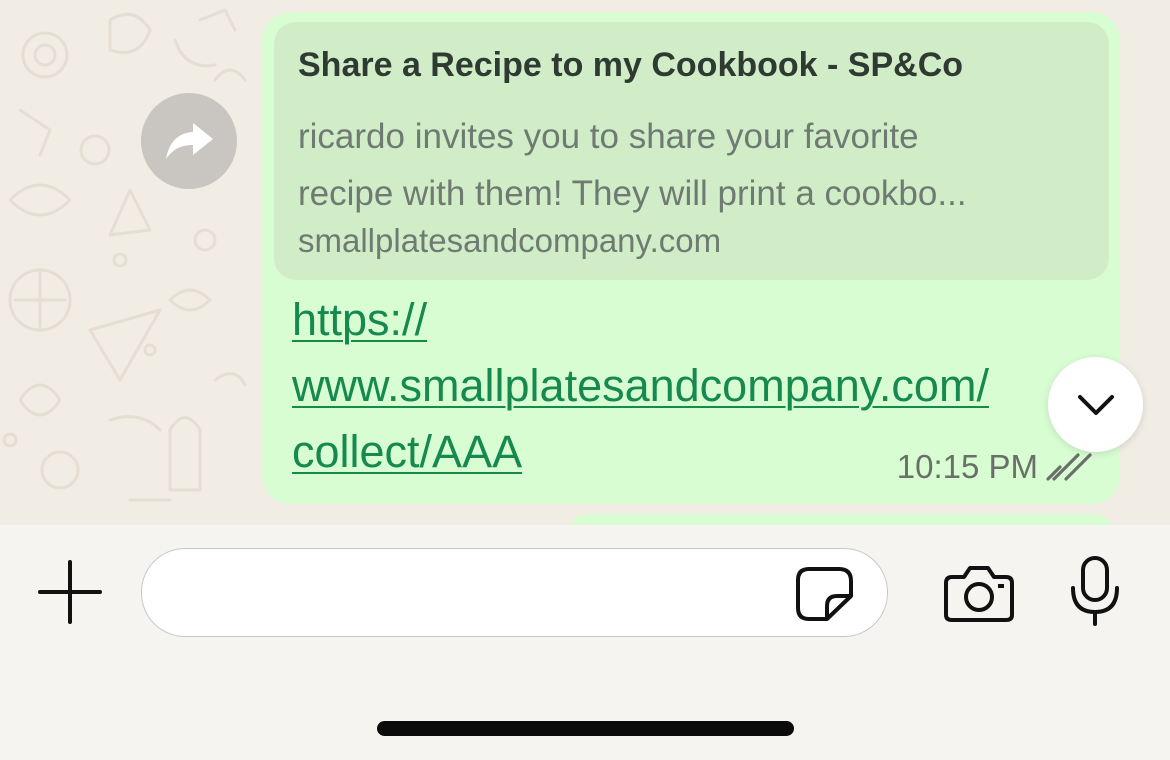 The height and width of the screenshot is (760, 1170). What do you see at coordinates (692, 386) in the screenshot?
I see `message-link-line: www.smallplatesandcompany.com/` at bounding box center [692, 386].